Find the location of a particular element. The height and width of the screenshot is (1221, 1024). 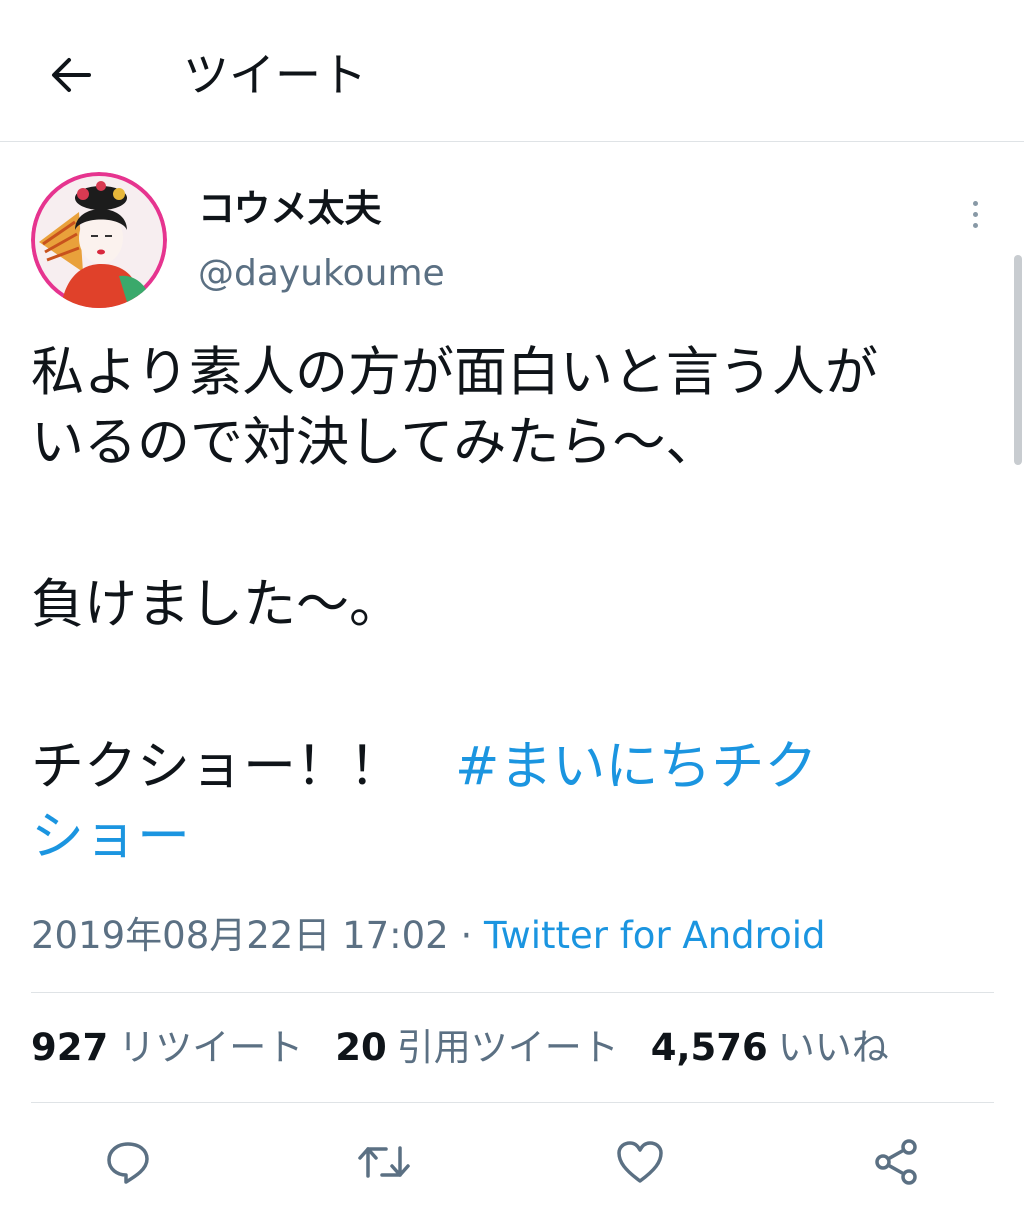

like-label: いいね is located at coordinates (833, 1047).